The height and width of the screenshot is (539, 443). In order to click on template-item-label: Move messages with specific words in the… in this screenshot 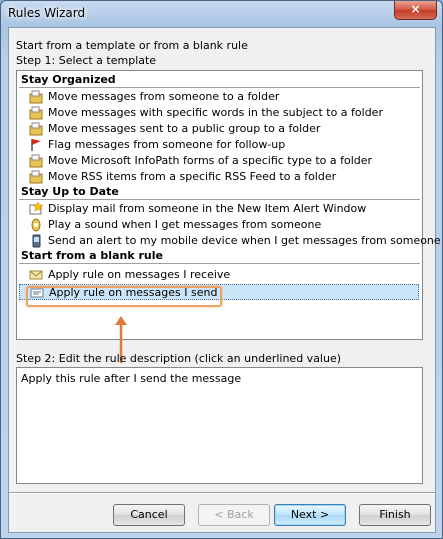, I will do `click(215, 112)`.